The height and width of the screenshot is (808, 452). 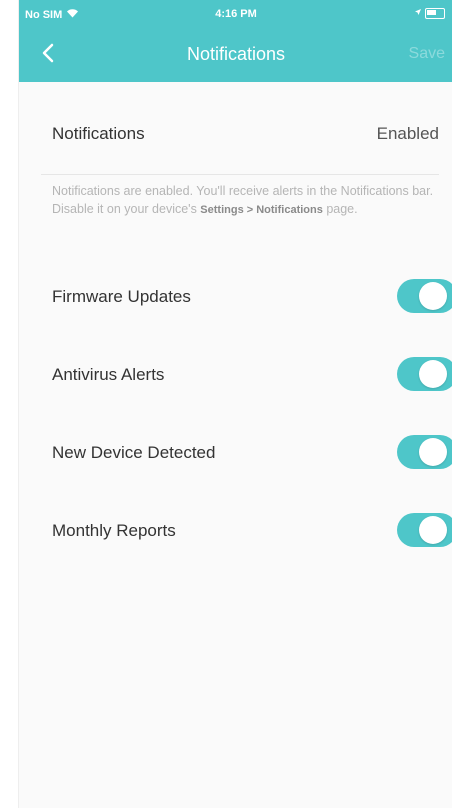 I want to click on status-bar: No SIM 4:16 PM, so click(x=235, y=13).